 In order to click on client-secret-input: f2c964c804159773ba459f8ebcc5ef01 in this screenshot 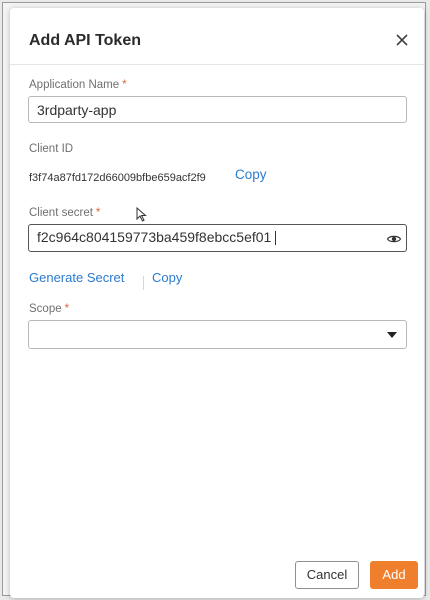, I will do `click(217, 238)`.